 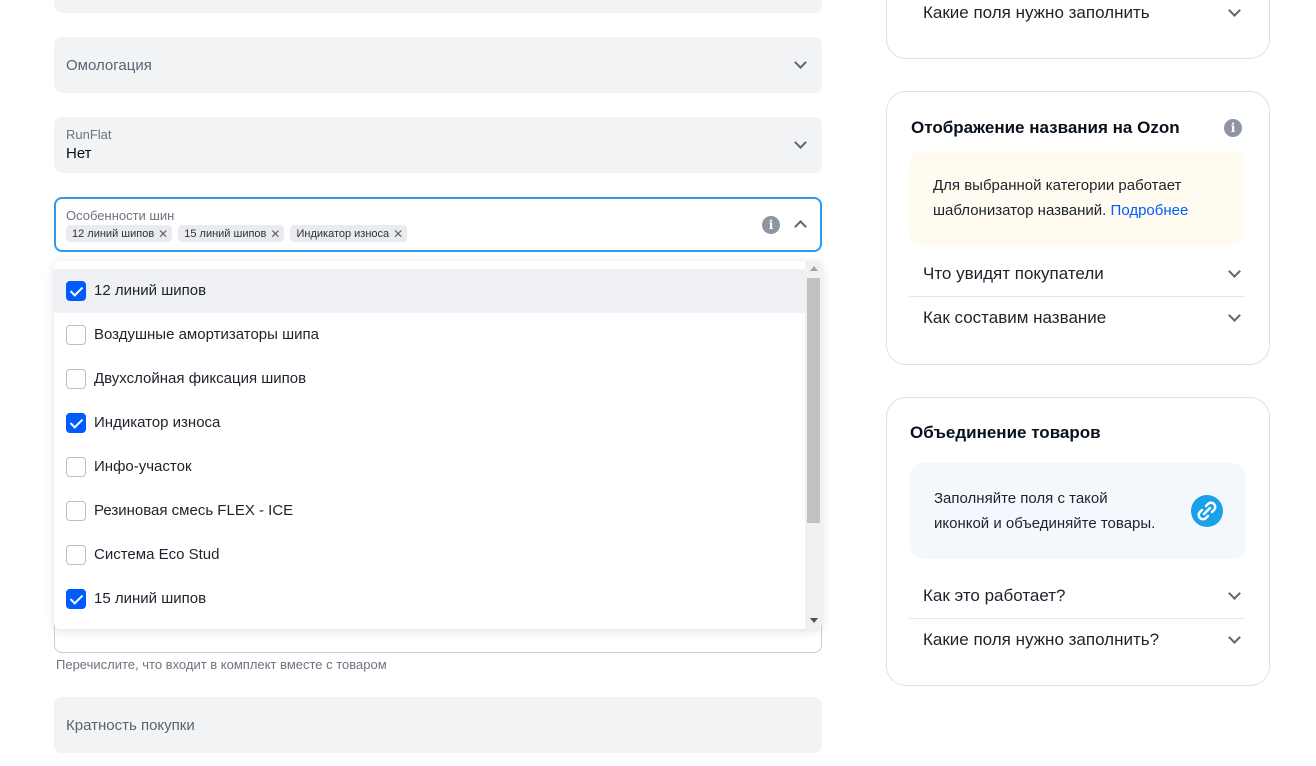 What do you see at coordinates (143, 466) in the screenshot?
I see `option-label: Инфо-участок` at bounding box center [143, 466].